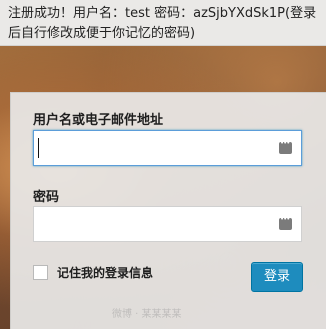 This screenshot has height=329, width=326. Describe the element at coordinates (40, 272) in the screenshot. I see `remember-me-checkbox` at that location.